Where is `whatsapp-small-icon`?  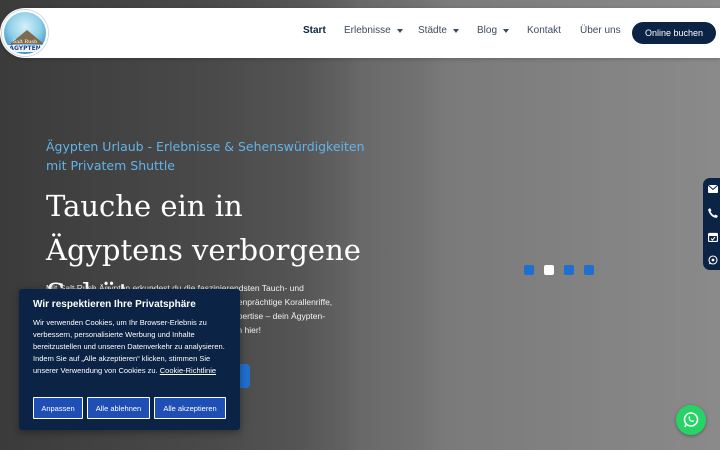 whatsapp-small-icon is located at coordinates (712, 259).